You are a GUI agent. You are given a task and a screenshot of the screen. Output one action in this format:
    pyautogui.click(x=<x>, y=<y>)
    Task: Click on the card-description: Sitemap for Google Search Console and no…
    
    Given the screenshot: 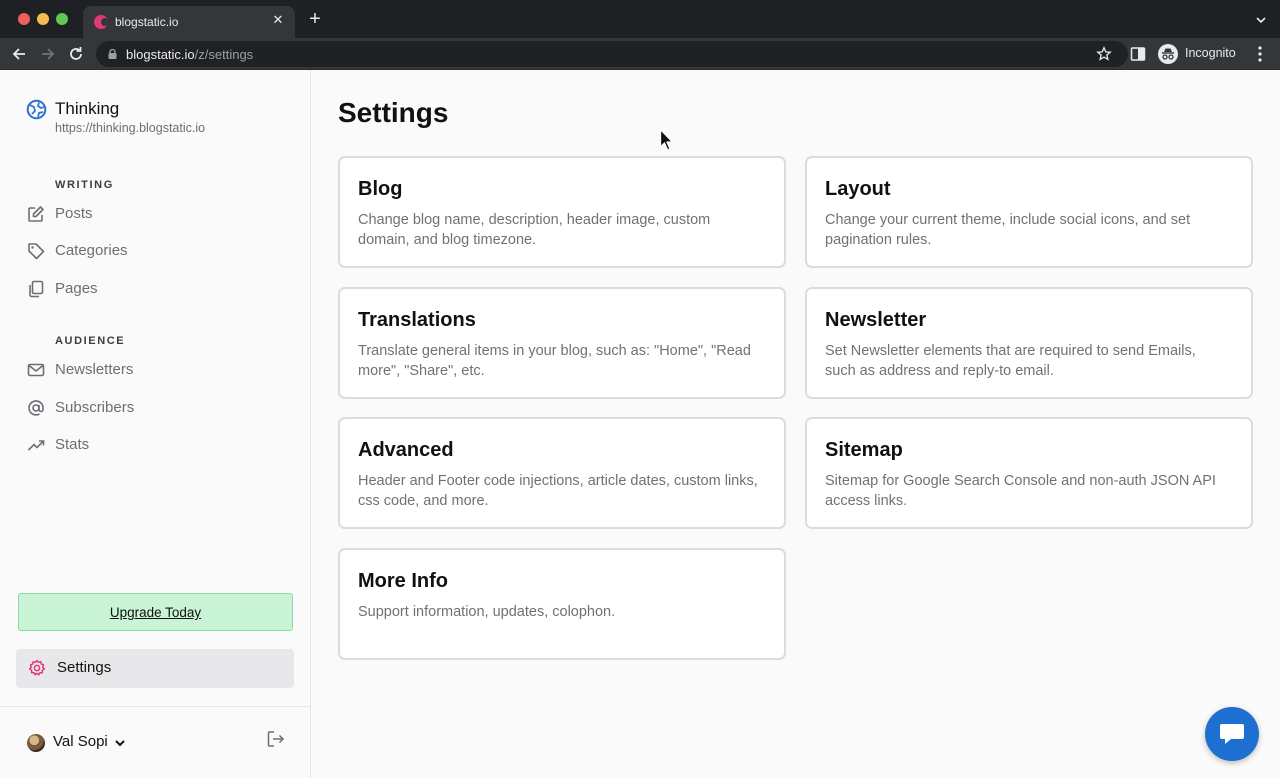 What is the action you would take?
    pyautogui.click(x=1020, y=491)
    